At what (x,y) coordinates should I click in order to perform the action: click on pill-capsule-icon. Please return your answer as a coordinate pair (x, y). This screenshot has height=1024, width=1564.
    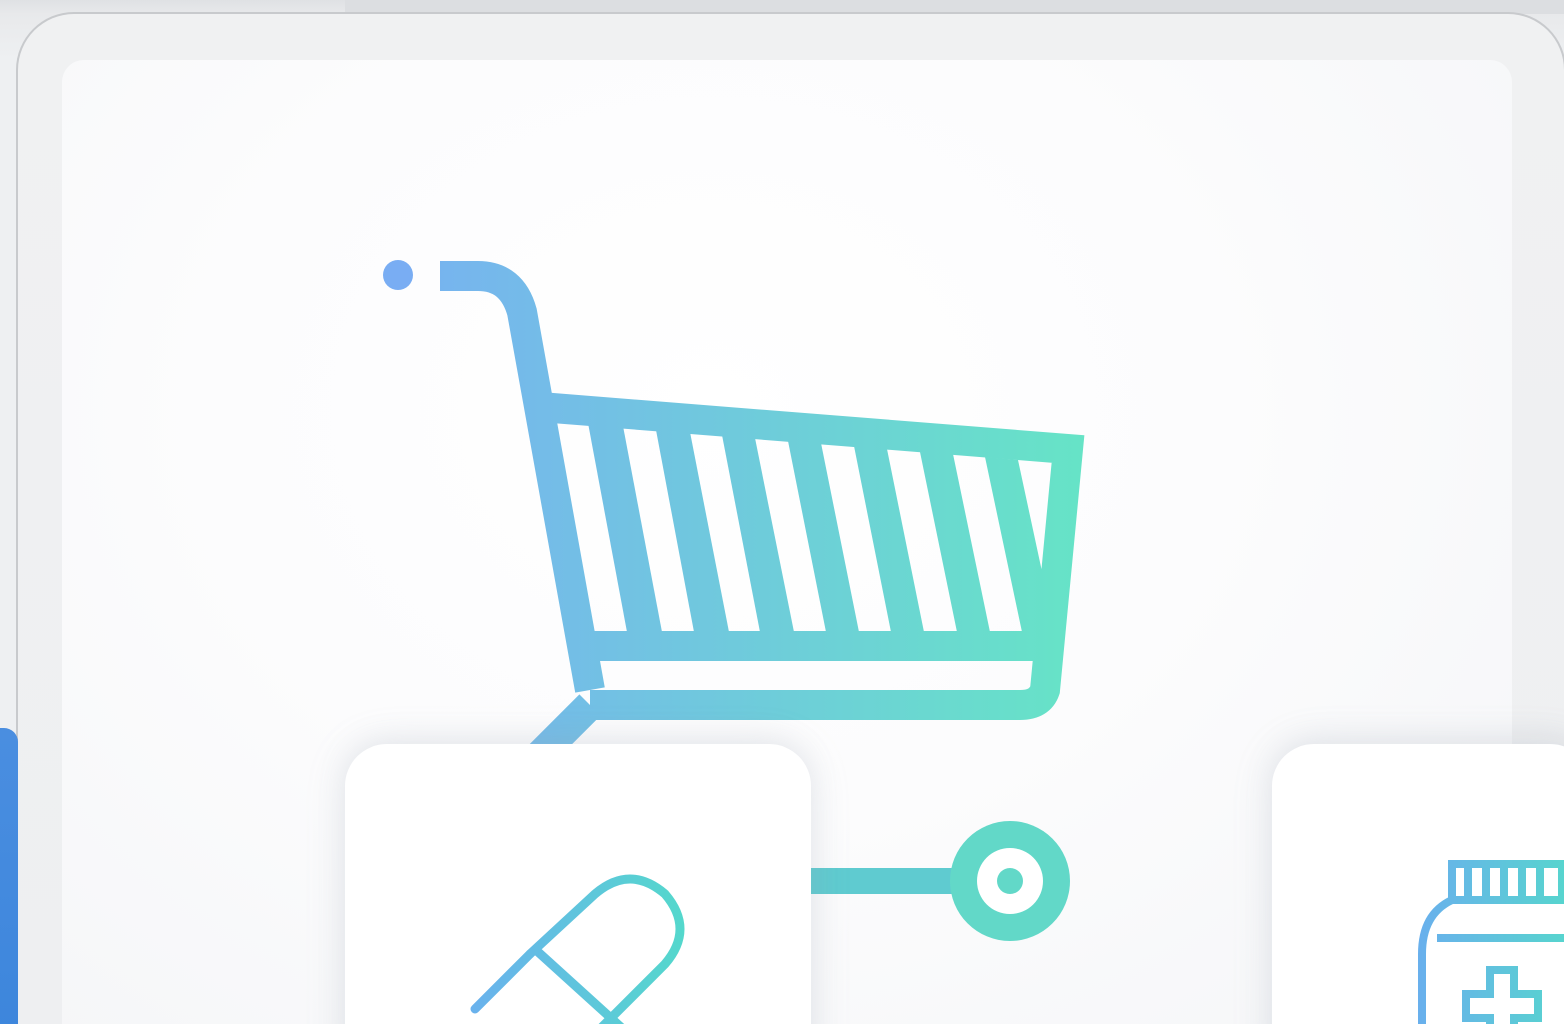
    Looking at the image, I should click on (577, 949).